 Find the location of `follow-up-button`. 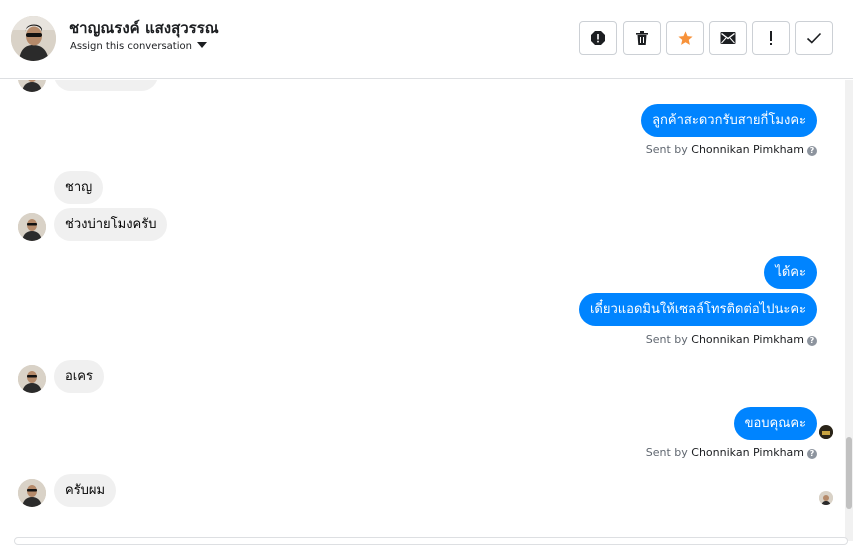

follow-up-button is located at coordinates (771, 38).